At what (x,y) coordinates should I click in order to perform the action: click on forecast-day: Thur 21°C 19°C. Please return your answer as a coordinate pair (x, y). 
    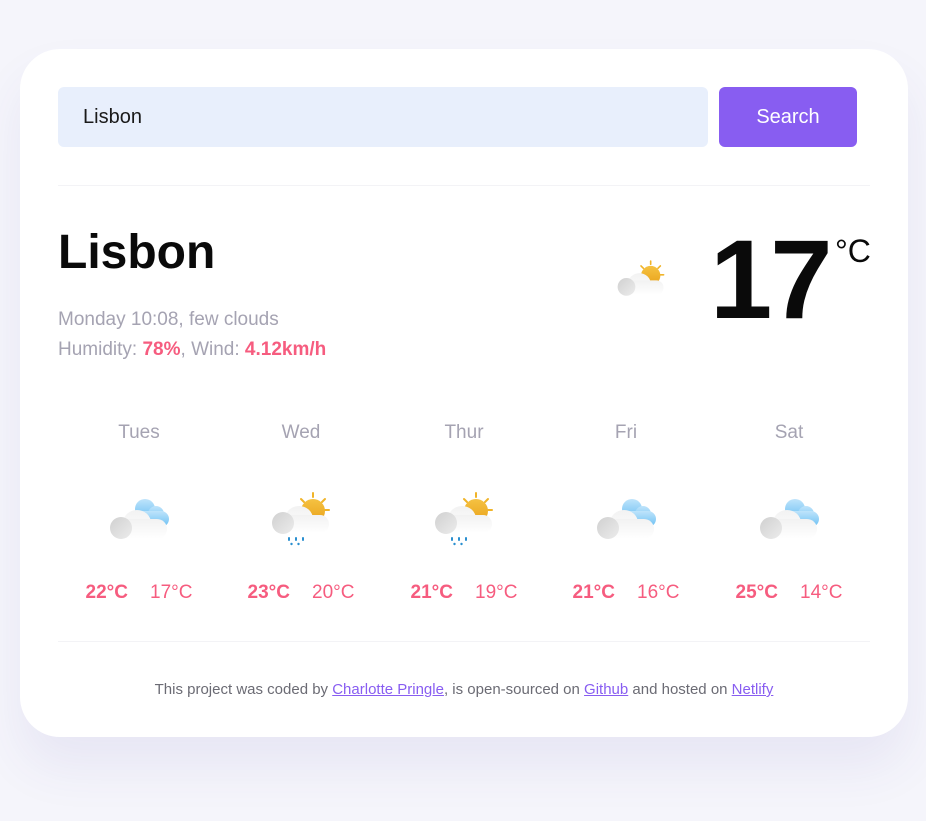
    Looking at the image, I should click on (464, 514).